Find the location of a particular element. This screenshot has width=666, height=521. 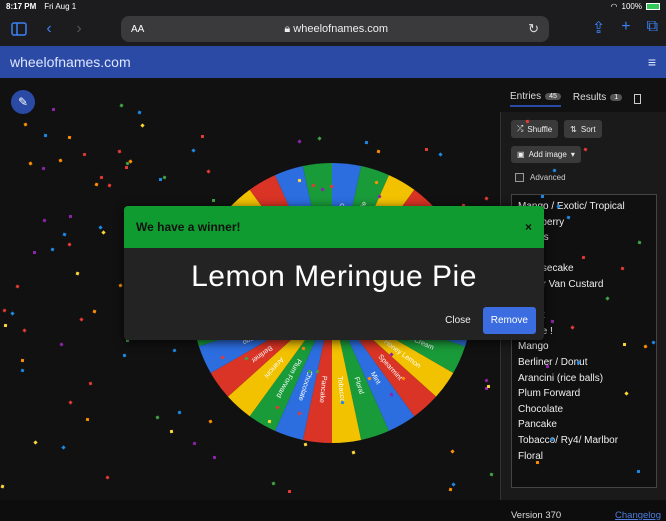

image-icon: ▣ is located at coordinates (521, 154).